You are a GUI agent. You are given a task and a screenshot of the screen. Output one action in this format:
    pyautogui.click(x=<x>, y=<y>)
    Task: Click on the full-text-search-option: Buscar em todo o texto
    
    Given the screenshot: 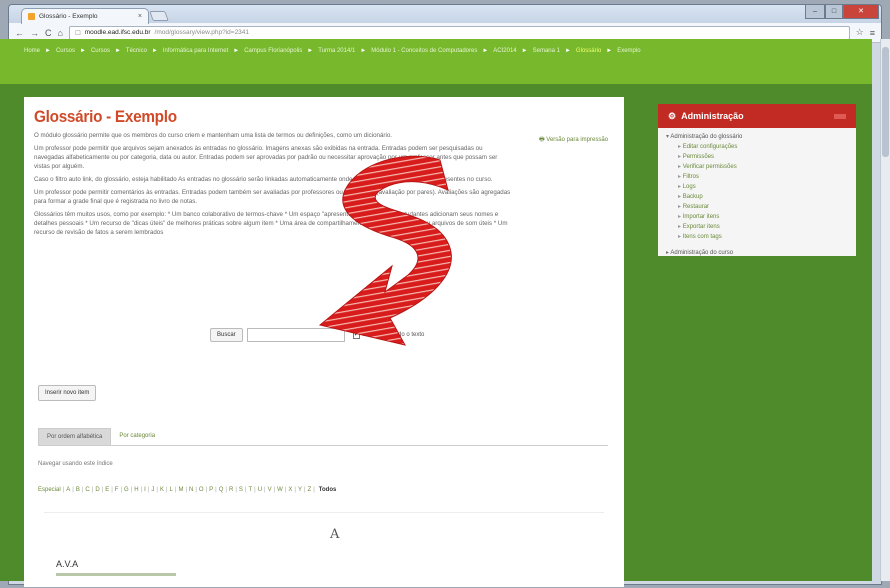 What is the action you would take?
    pyautogui.click(x=388, y=334)
    